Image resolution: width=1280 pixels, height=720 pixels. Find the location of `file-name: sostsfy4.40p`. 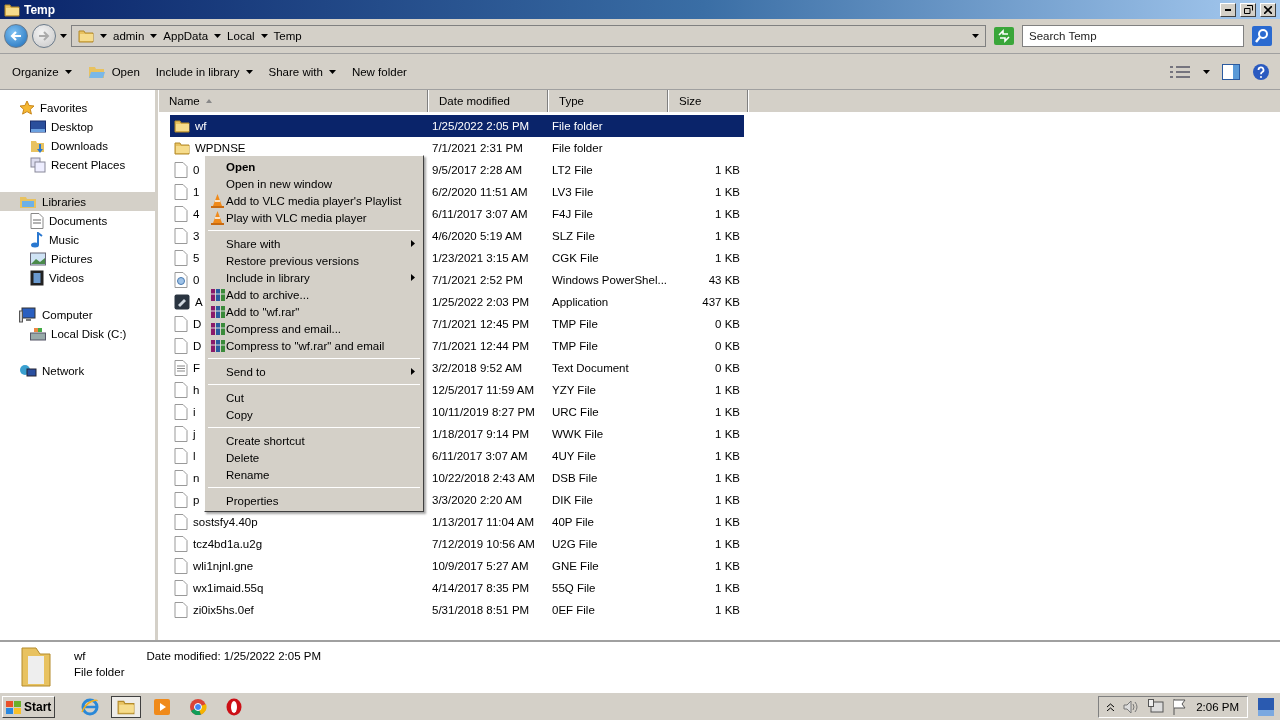

file-name: sostsfy4.40p is located at coordinates (225, 522).